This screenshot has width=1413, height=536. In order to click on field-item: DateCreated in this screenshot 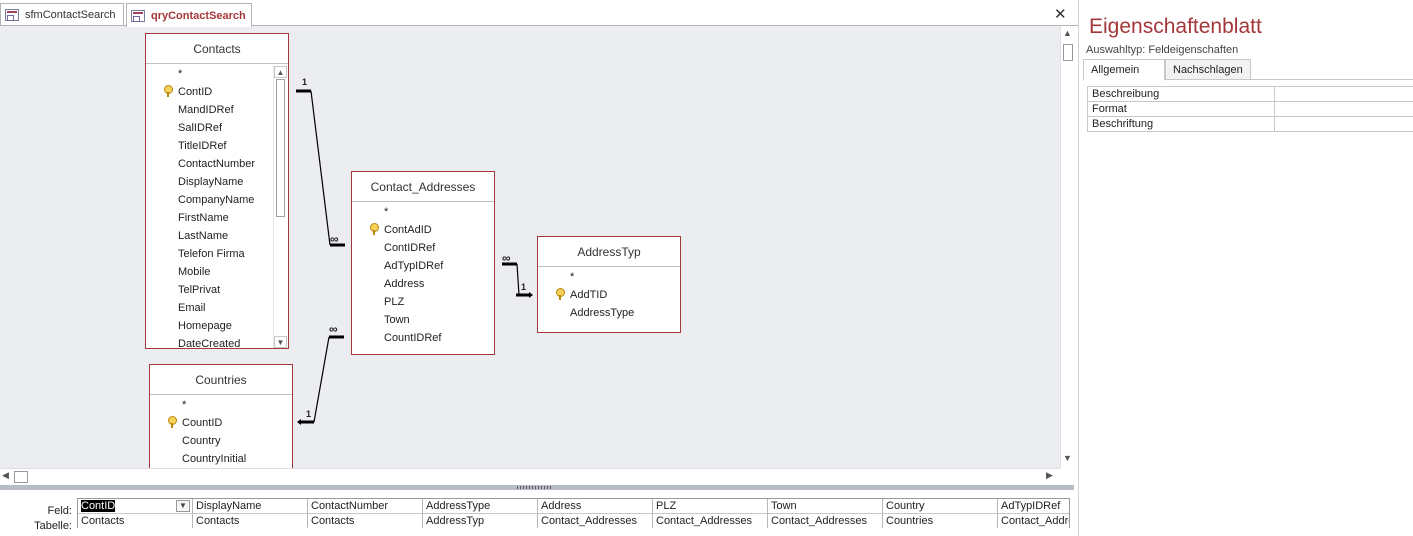, I will do `click(217, 341)`.